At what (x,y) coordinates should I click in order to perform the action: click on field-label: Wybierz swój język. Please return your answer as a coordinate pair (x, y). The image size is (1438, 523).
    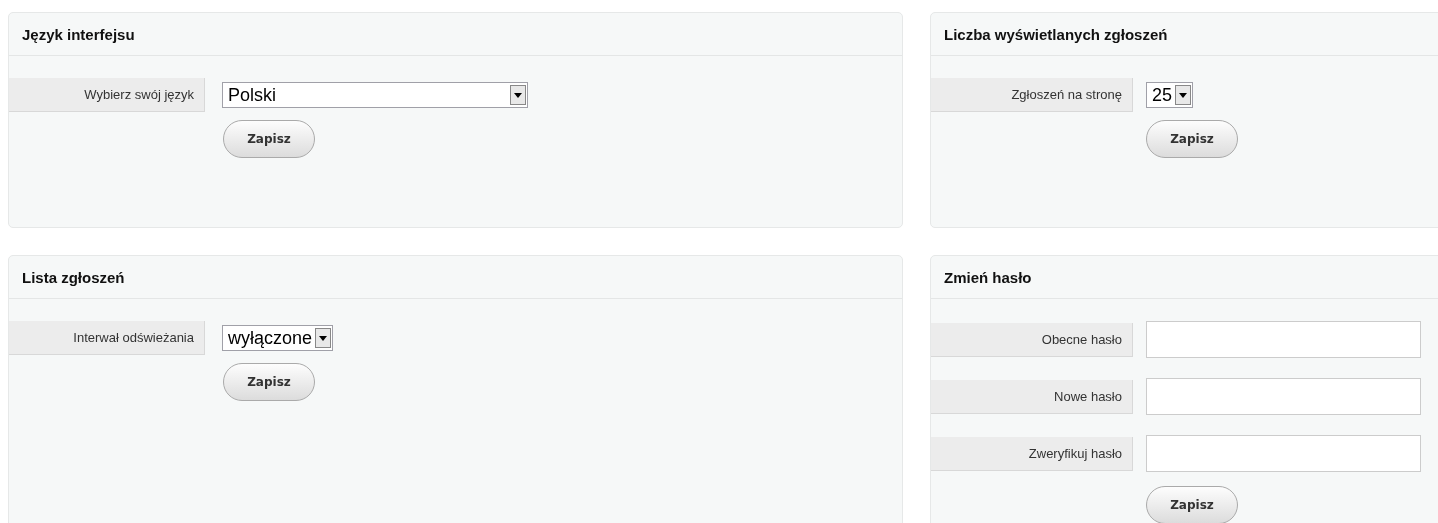
    Looking at the image, I should click on (107, 95).